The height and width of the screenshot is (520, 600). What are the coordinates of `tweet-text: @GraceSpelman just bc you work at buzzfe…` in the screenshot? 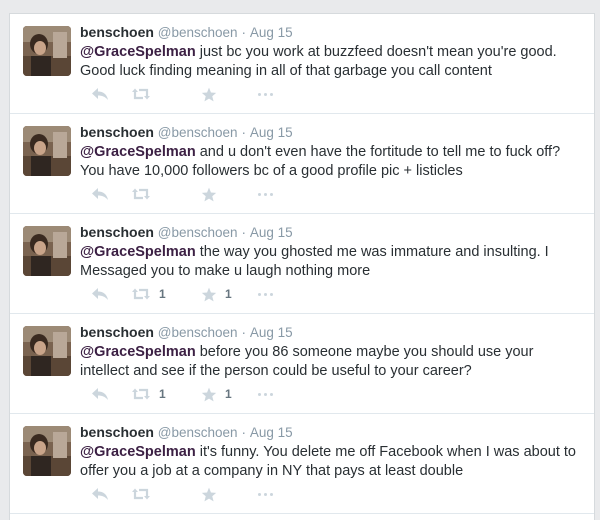 It's located at (332, 61).